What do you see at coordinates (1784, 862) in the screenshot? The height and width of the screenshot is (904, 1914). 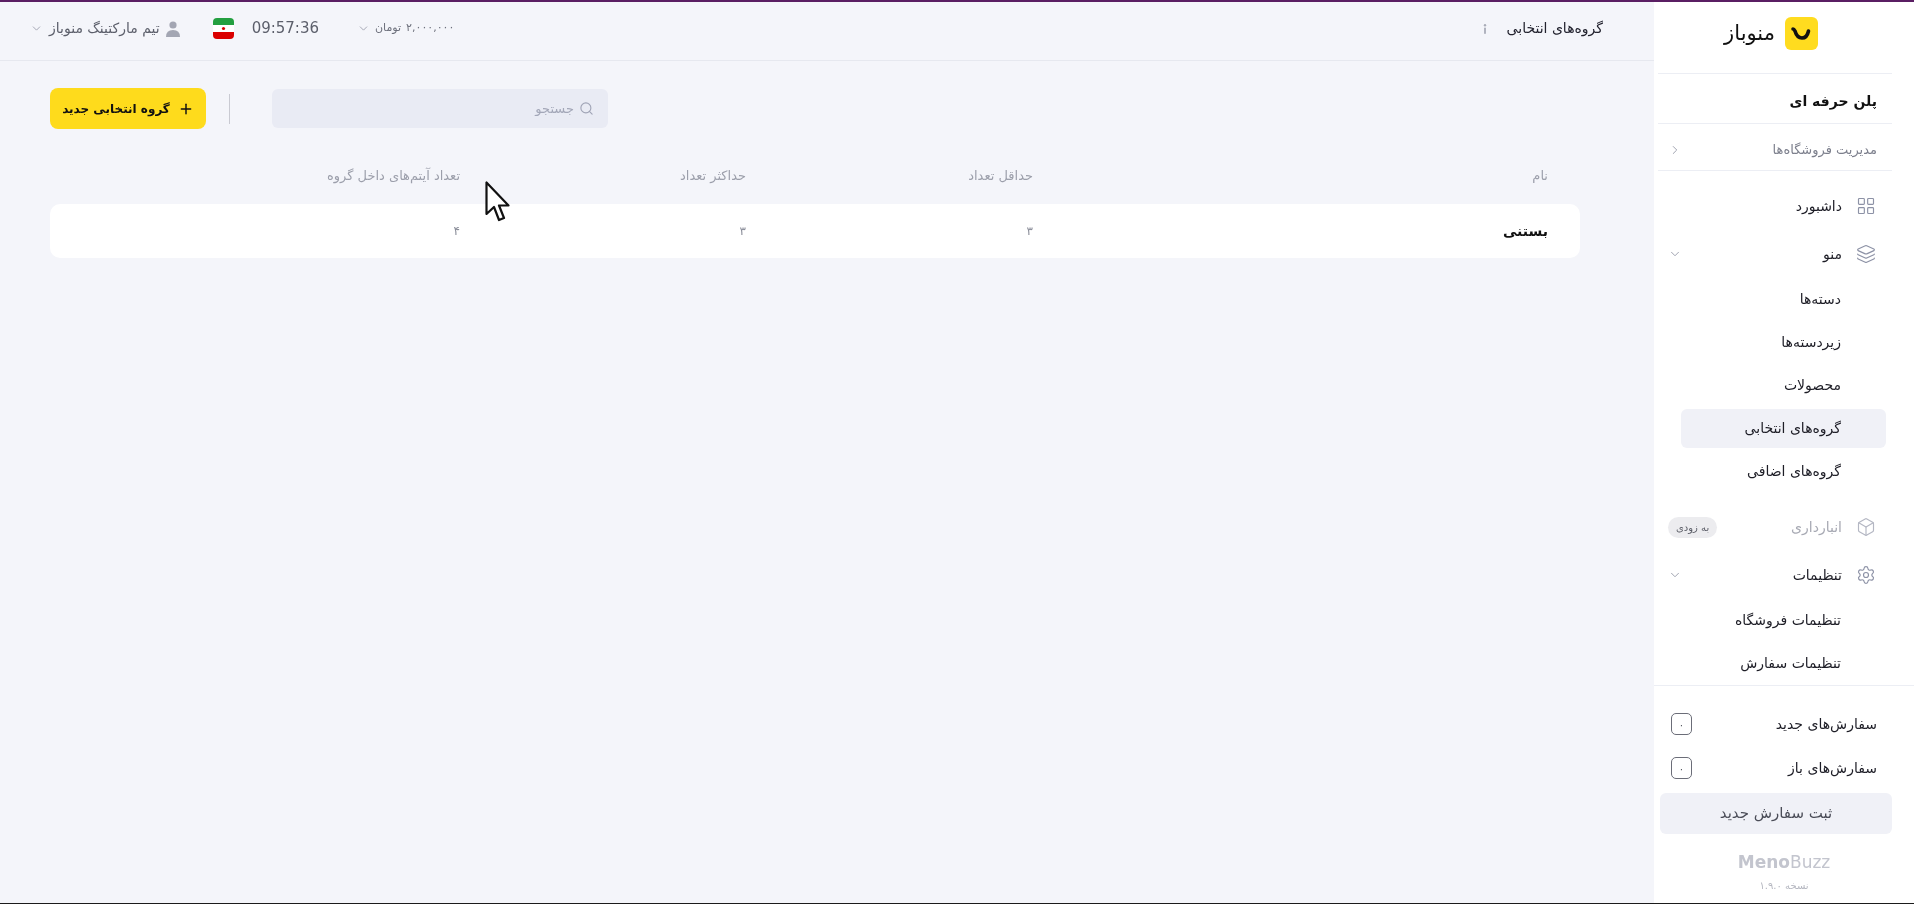 I see `brand-wordmark: MenoBuzz` at bounding box center [1784, 862].